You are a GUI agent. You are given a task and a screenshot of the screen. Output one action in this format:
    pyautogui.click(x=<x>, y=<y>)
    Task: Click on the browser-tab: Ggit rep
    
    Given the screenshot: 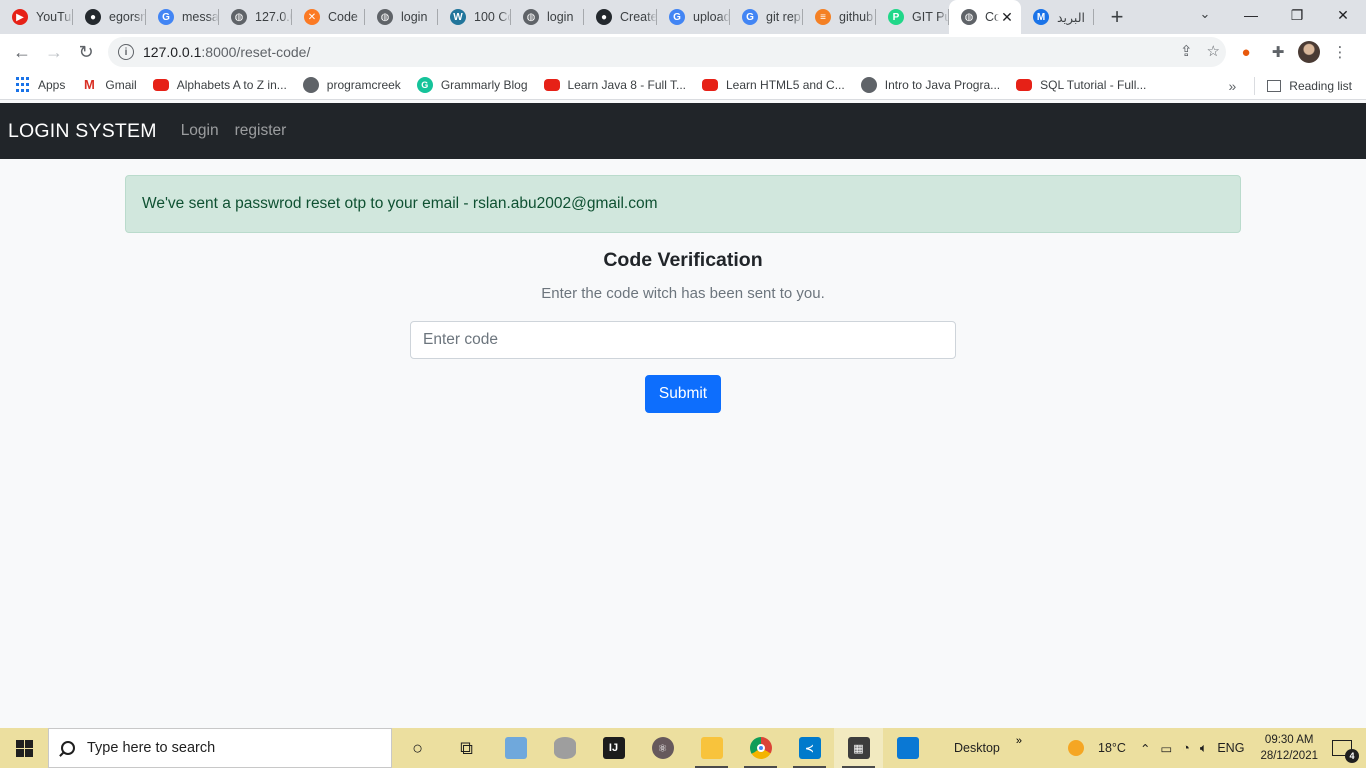 What is the action you would take?
    pyautogui.click(x=766, y=17)
    